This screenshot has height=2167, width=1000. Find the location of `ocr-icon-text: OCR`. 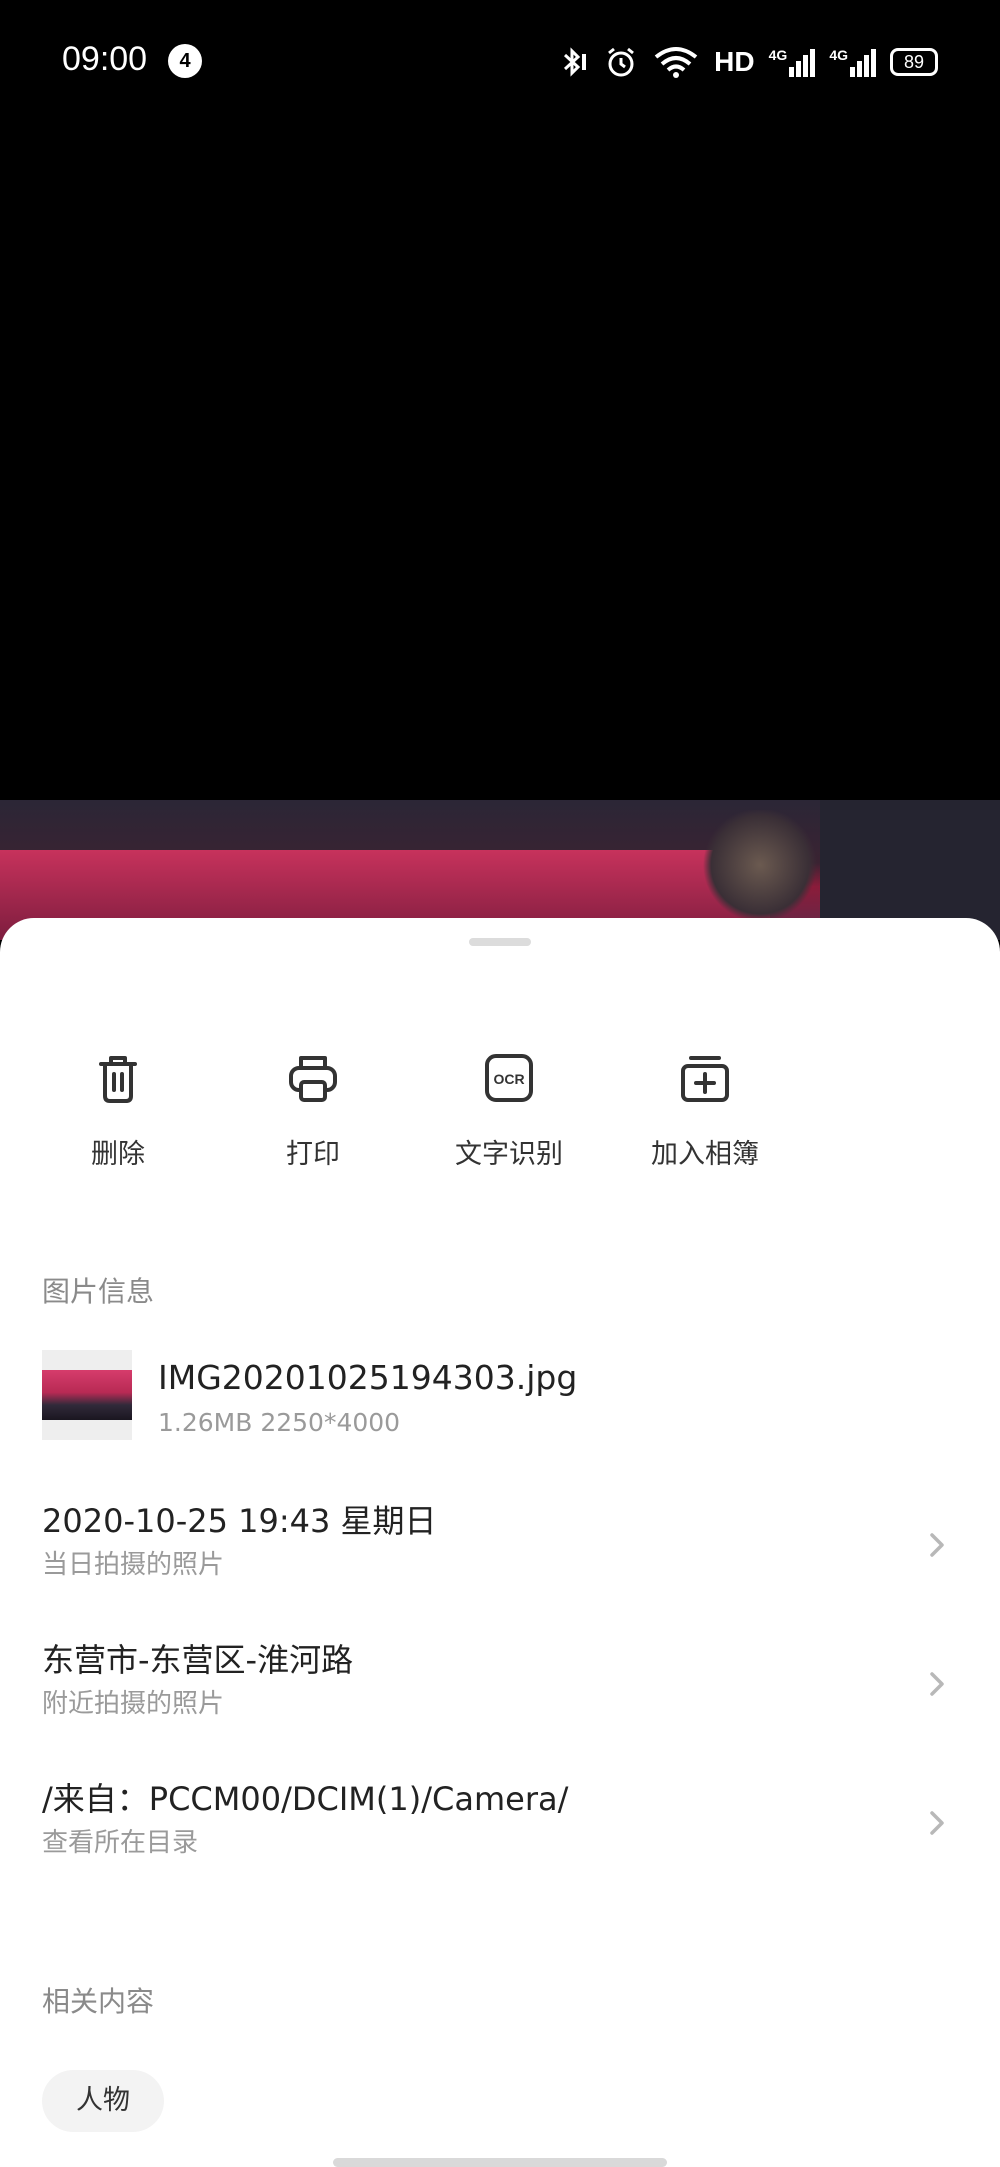

ocr-icon-text: OCR is located at coordinates (508, 1079).